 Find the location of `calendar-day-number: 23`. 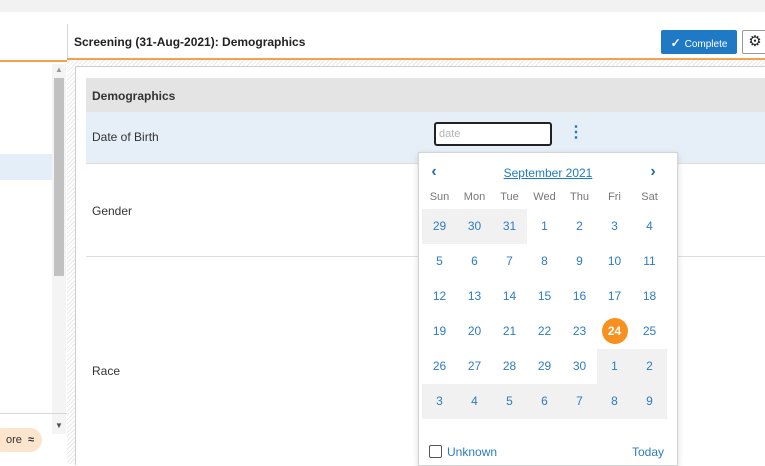

calendar-day-number: 23 is located at coordinates (579, 331).